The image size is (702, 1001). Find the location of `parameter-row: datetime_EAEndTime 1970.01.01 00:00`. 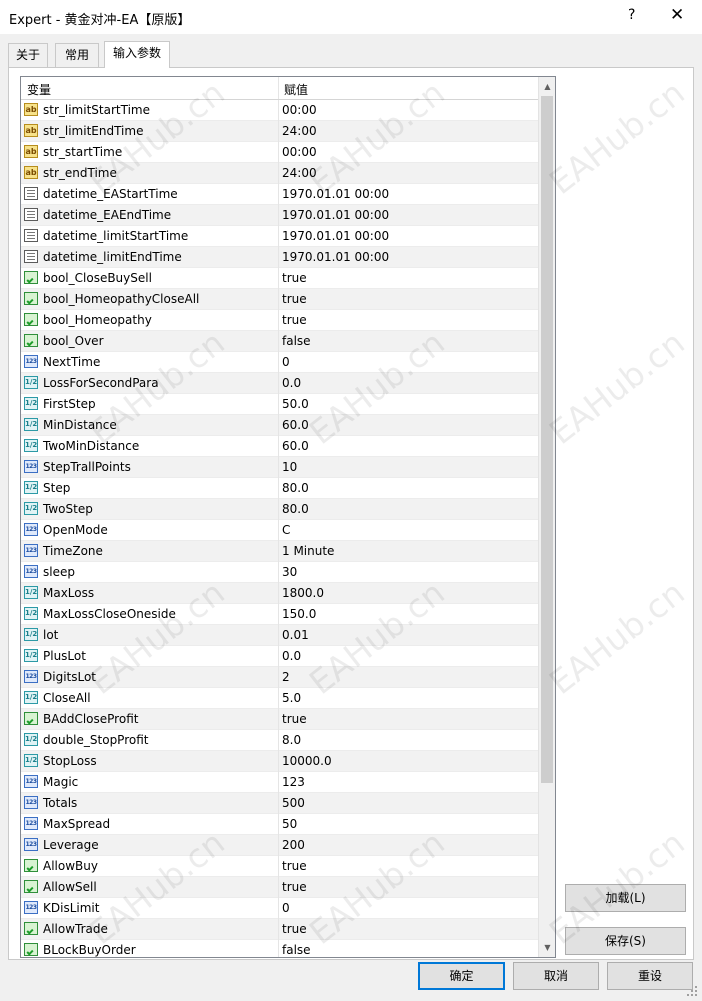

parameter-row: datetime_EAEndTime 1970.01.01 00:00 is located at coordinates (280, 215).